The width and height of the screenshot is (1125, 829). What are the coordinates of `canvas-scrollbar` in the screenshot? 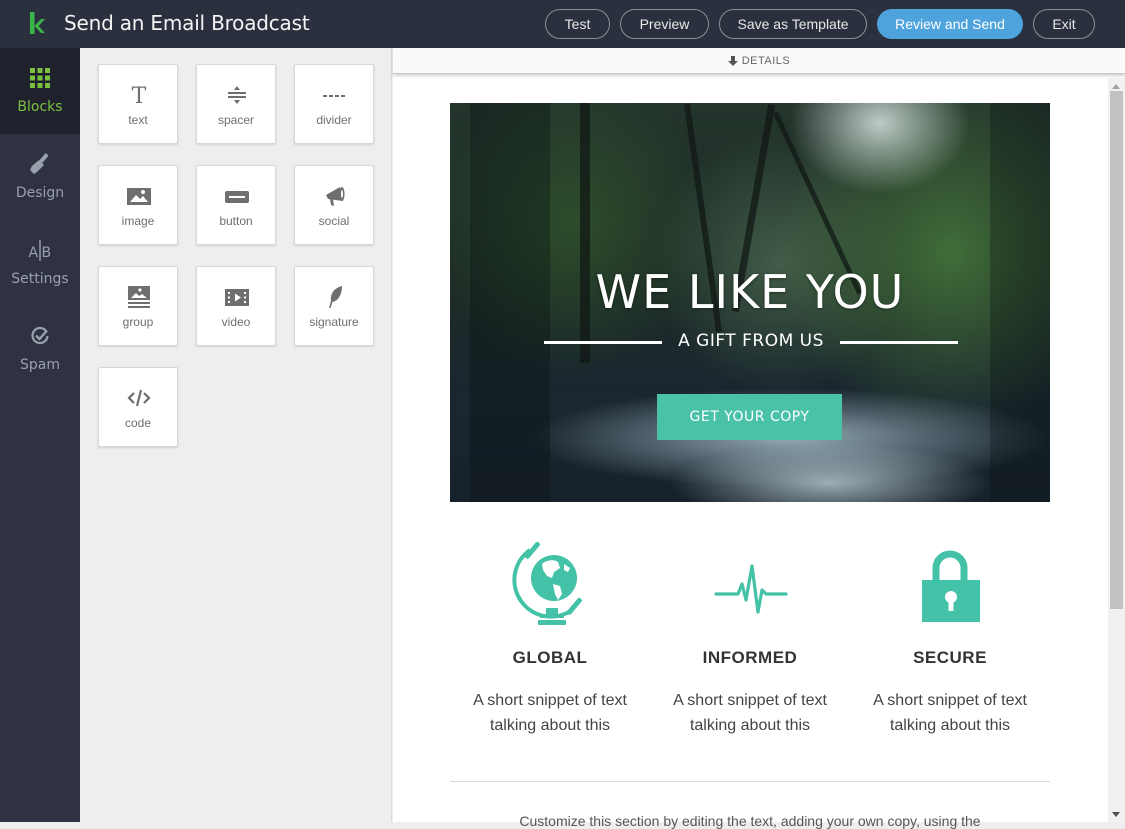 It's located at (1116, 450).